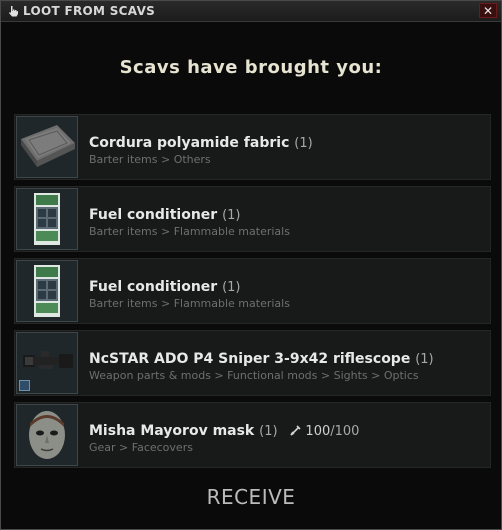 This screenshot has width=502, height=530. What do you see at coordinates (89, 11) in the screenshot?
I see `window-title: LOOT FROM SCAVS` at bounding box center [89, 11].